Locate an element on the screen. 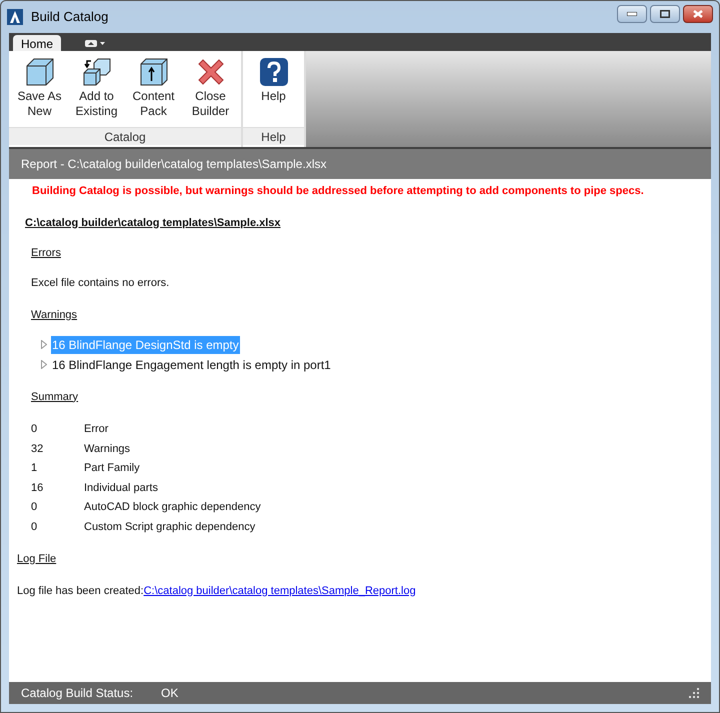 Image resolution: width=720 pixels, height=713 pixels. window-title: Build Catalog is located at coordinates (69, 17).